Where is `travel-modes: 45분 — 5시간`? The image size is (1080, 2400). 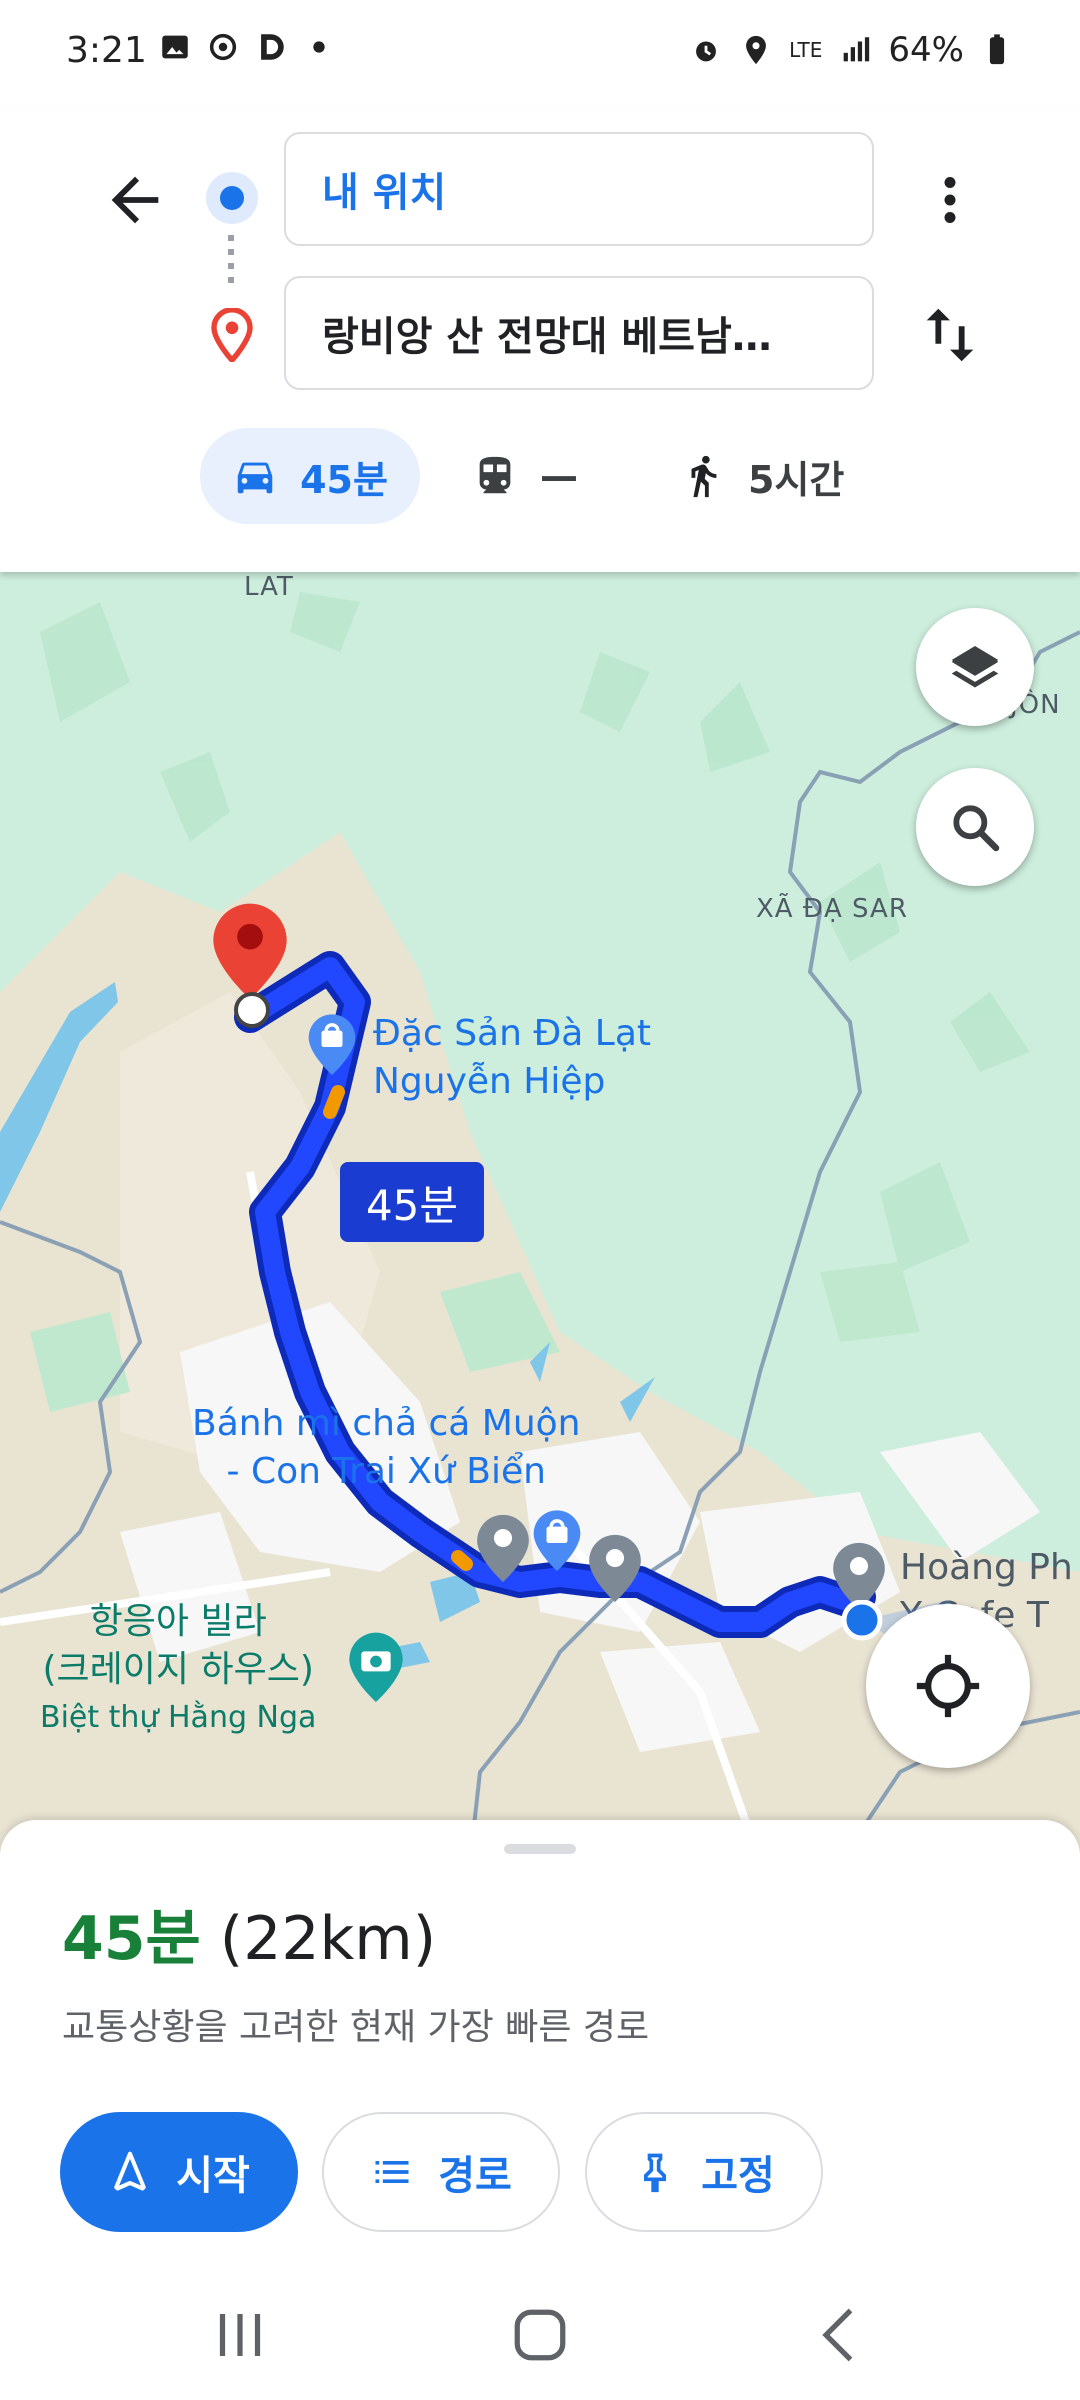 travel-modes: 45분 — 5시간 is located at coordinates (550, 476).